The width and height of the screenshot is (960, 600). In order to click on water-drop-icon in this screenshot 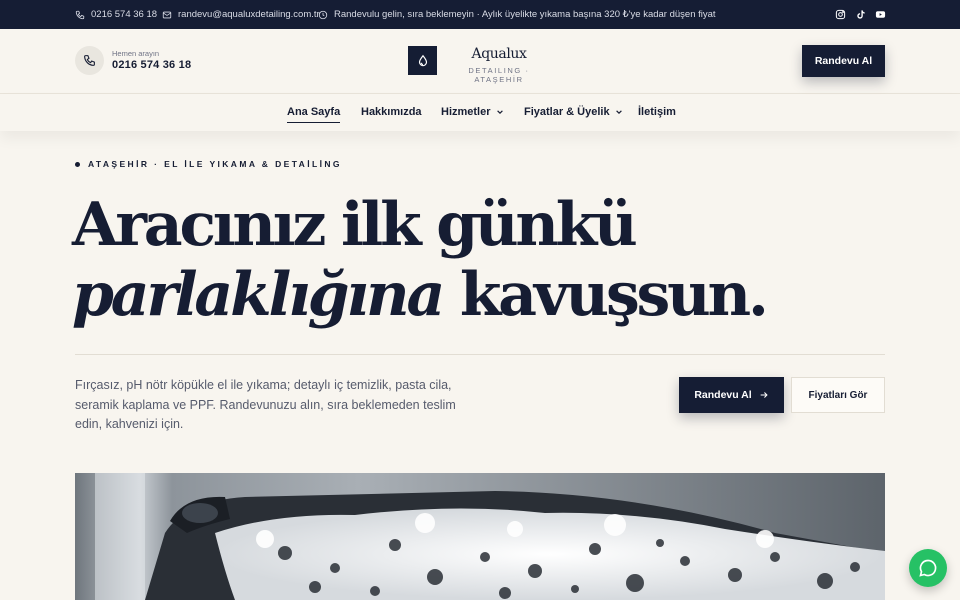, I will do `click(422, 60)`.